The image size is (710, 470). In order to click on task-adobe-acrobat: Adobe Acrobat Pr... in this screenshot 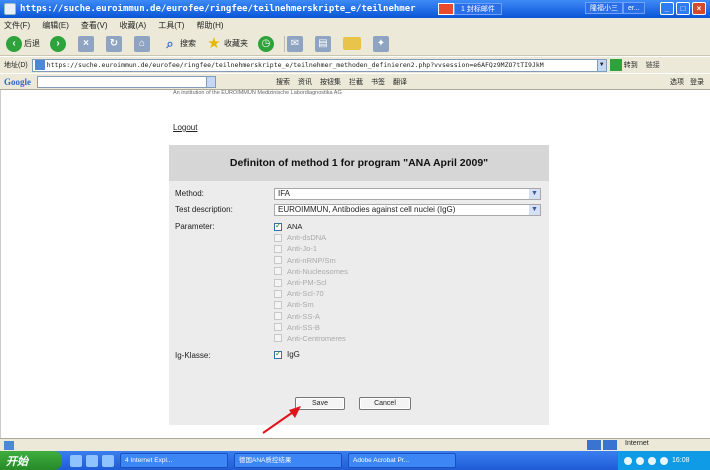, I will do `click(402, 460)`.